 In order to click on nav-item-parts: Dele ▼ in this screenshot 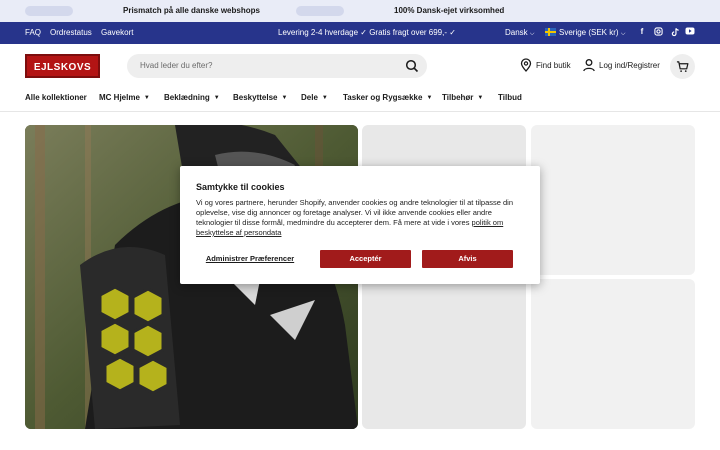, I will do `click(314, 97)`.